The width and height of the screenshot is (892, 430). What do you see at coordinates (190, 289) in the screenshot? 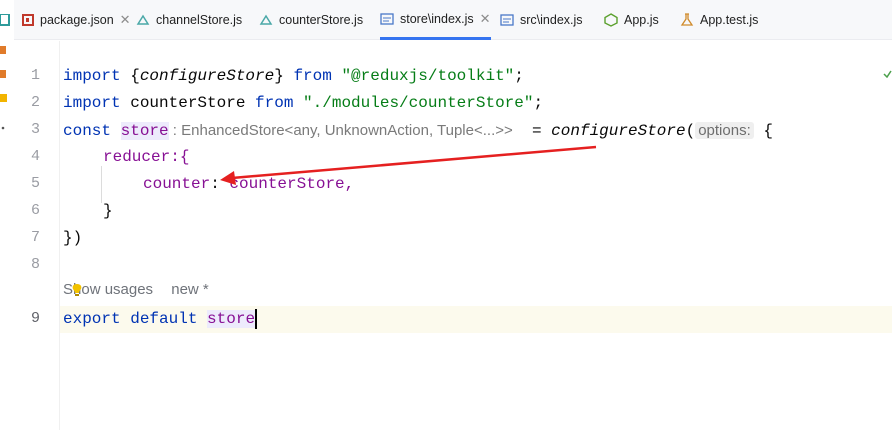
I see `author-status: new *` at bounding box center [190, 289].